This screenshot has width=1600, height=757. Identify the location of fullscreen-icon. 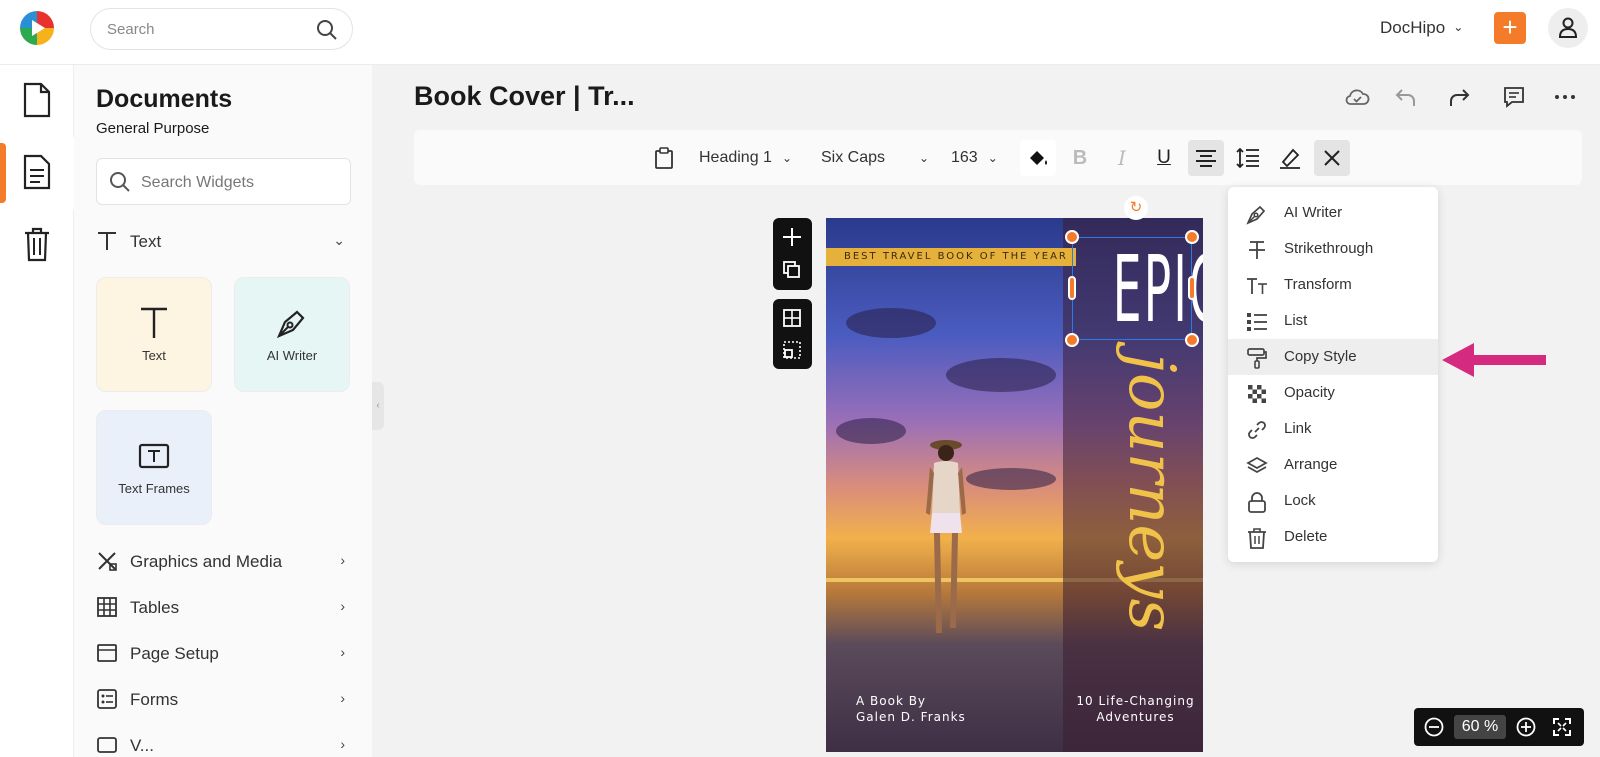
(1562, 727).